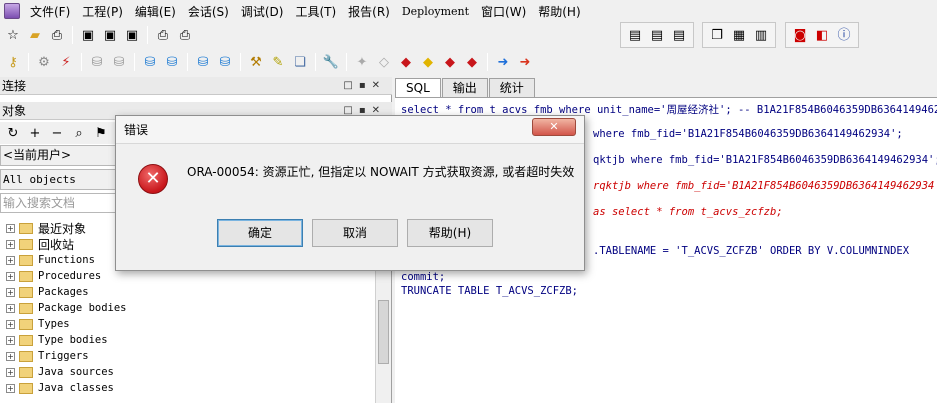  Describe the element at coordinates (450, 62) in the screenshot. I see `cube-red2-icon: ◆` at that location.